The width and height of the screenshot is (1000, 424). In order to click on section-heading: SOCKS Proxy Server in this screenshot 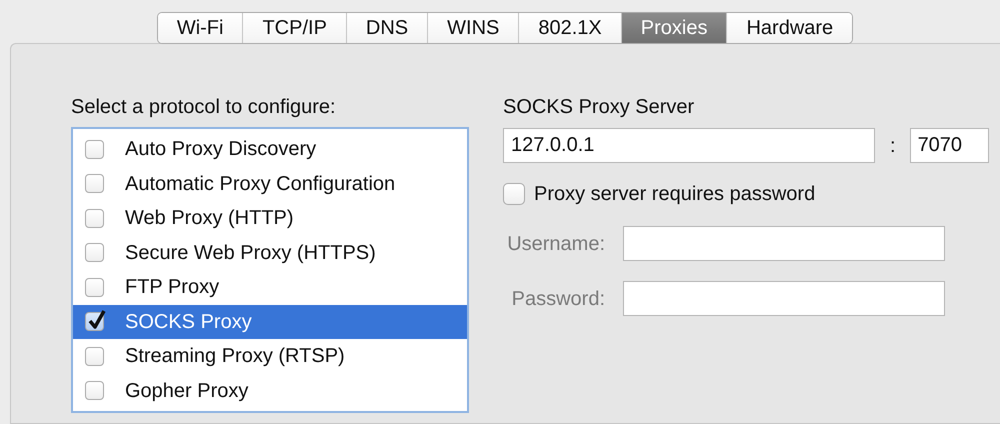, I will do `click(599, 107)`.